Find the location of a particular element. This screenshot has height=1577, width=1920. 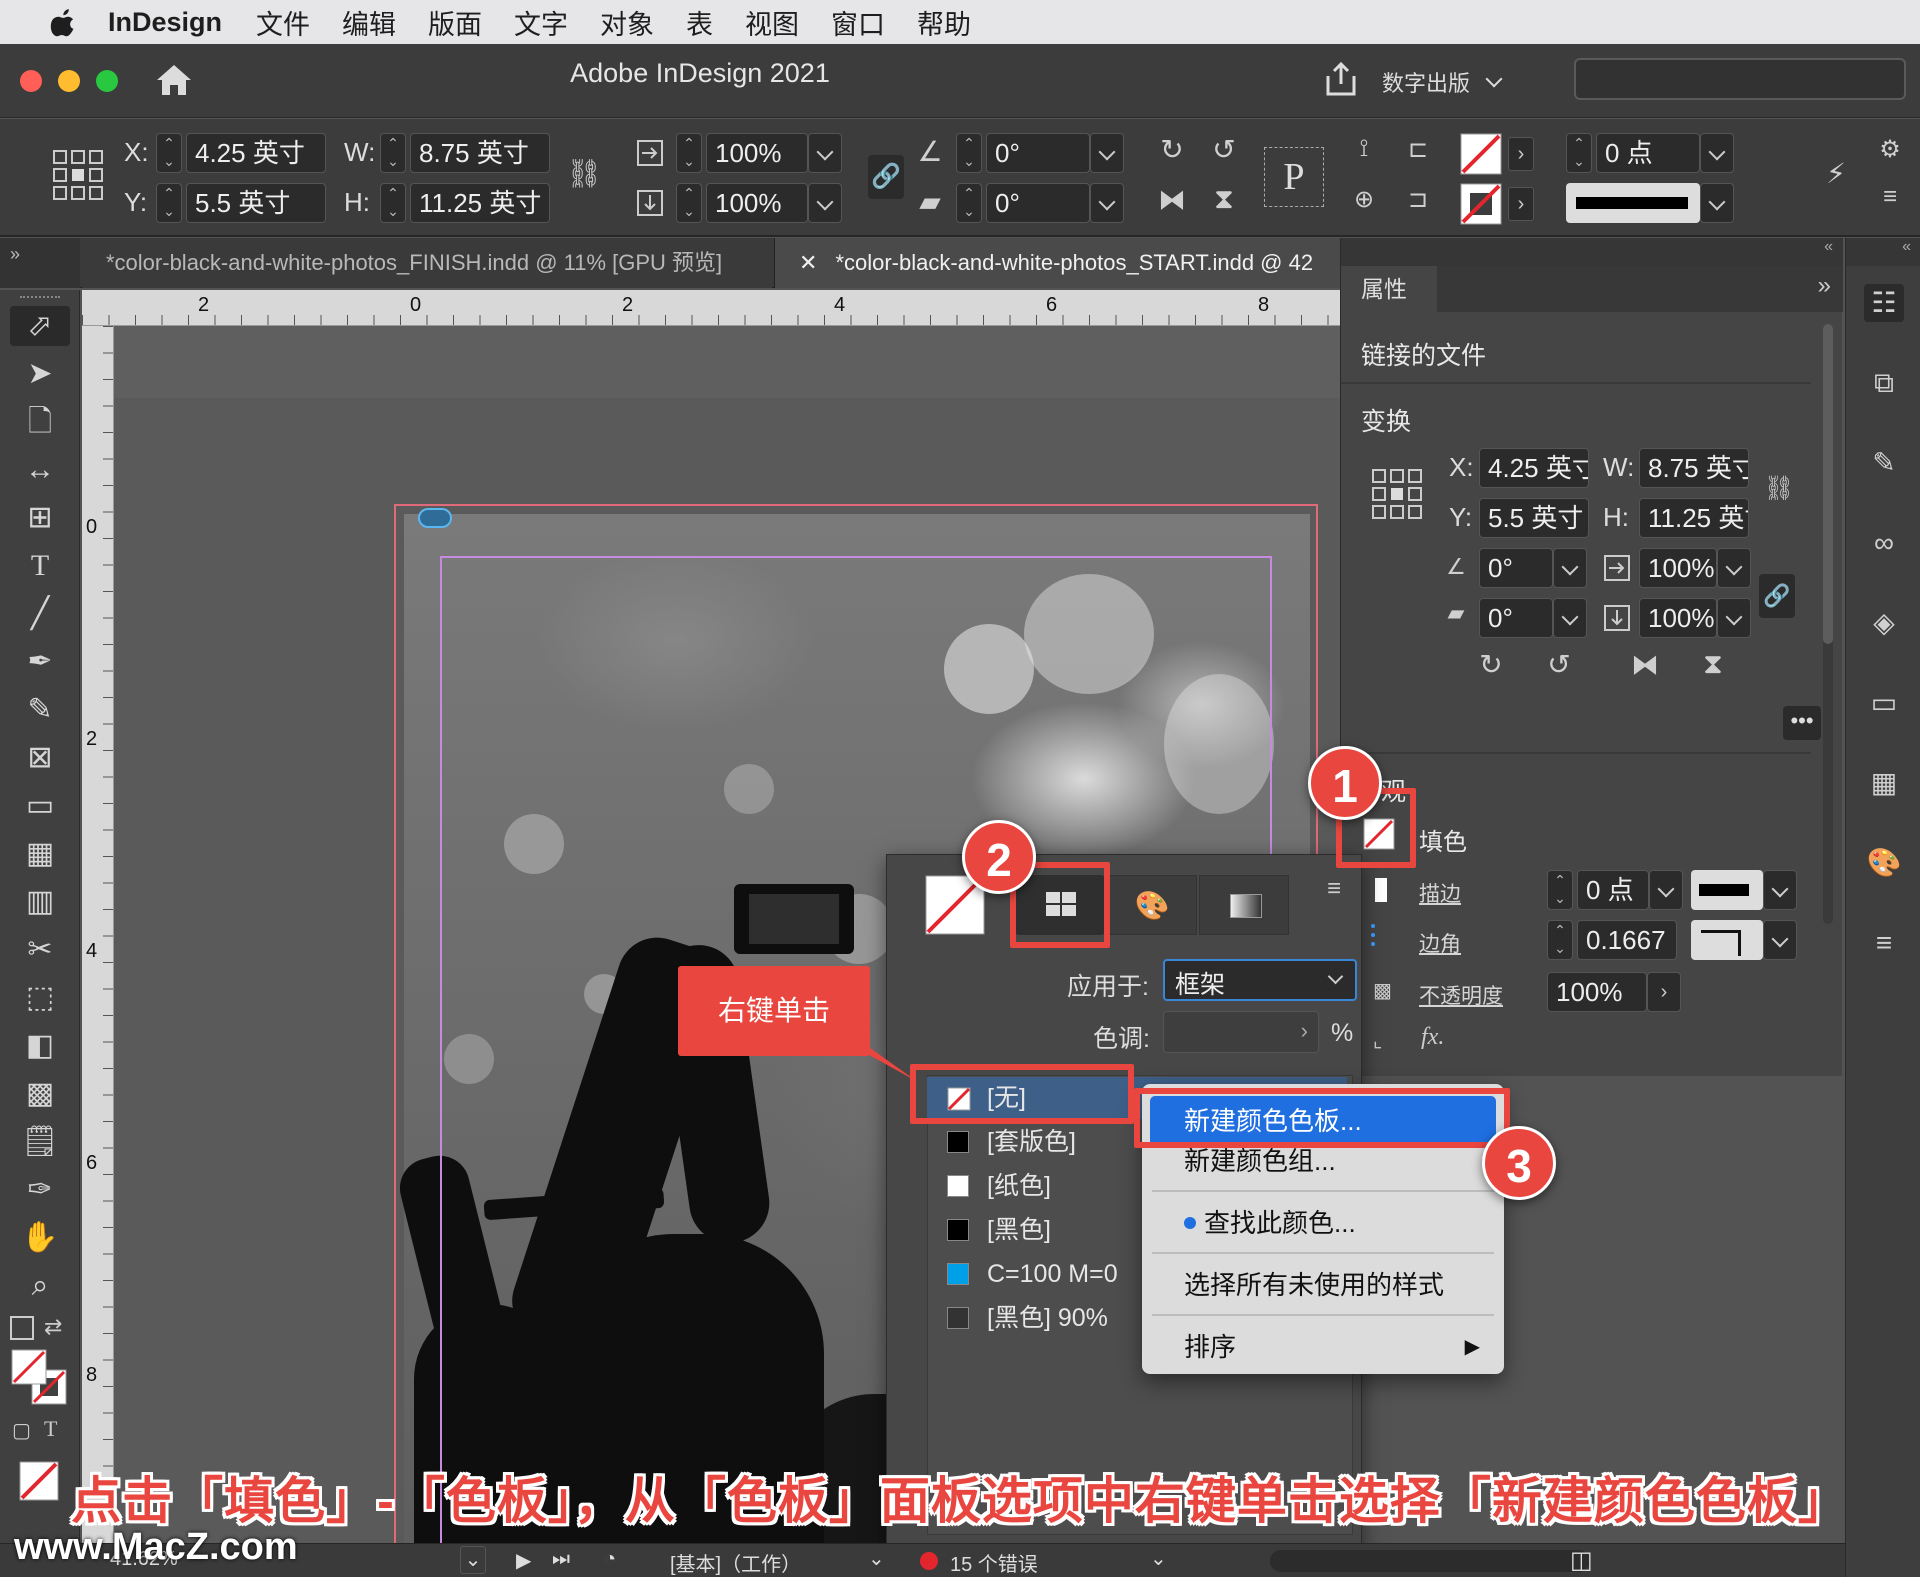

w-stepper: ⌃ ⌄ is located at coordinates (393, 153).